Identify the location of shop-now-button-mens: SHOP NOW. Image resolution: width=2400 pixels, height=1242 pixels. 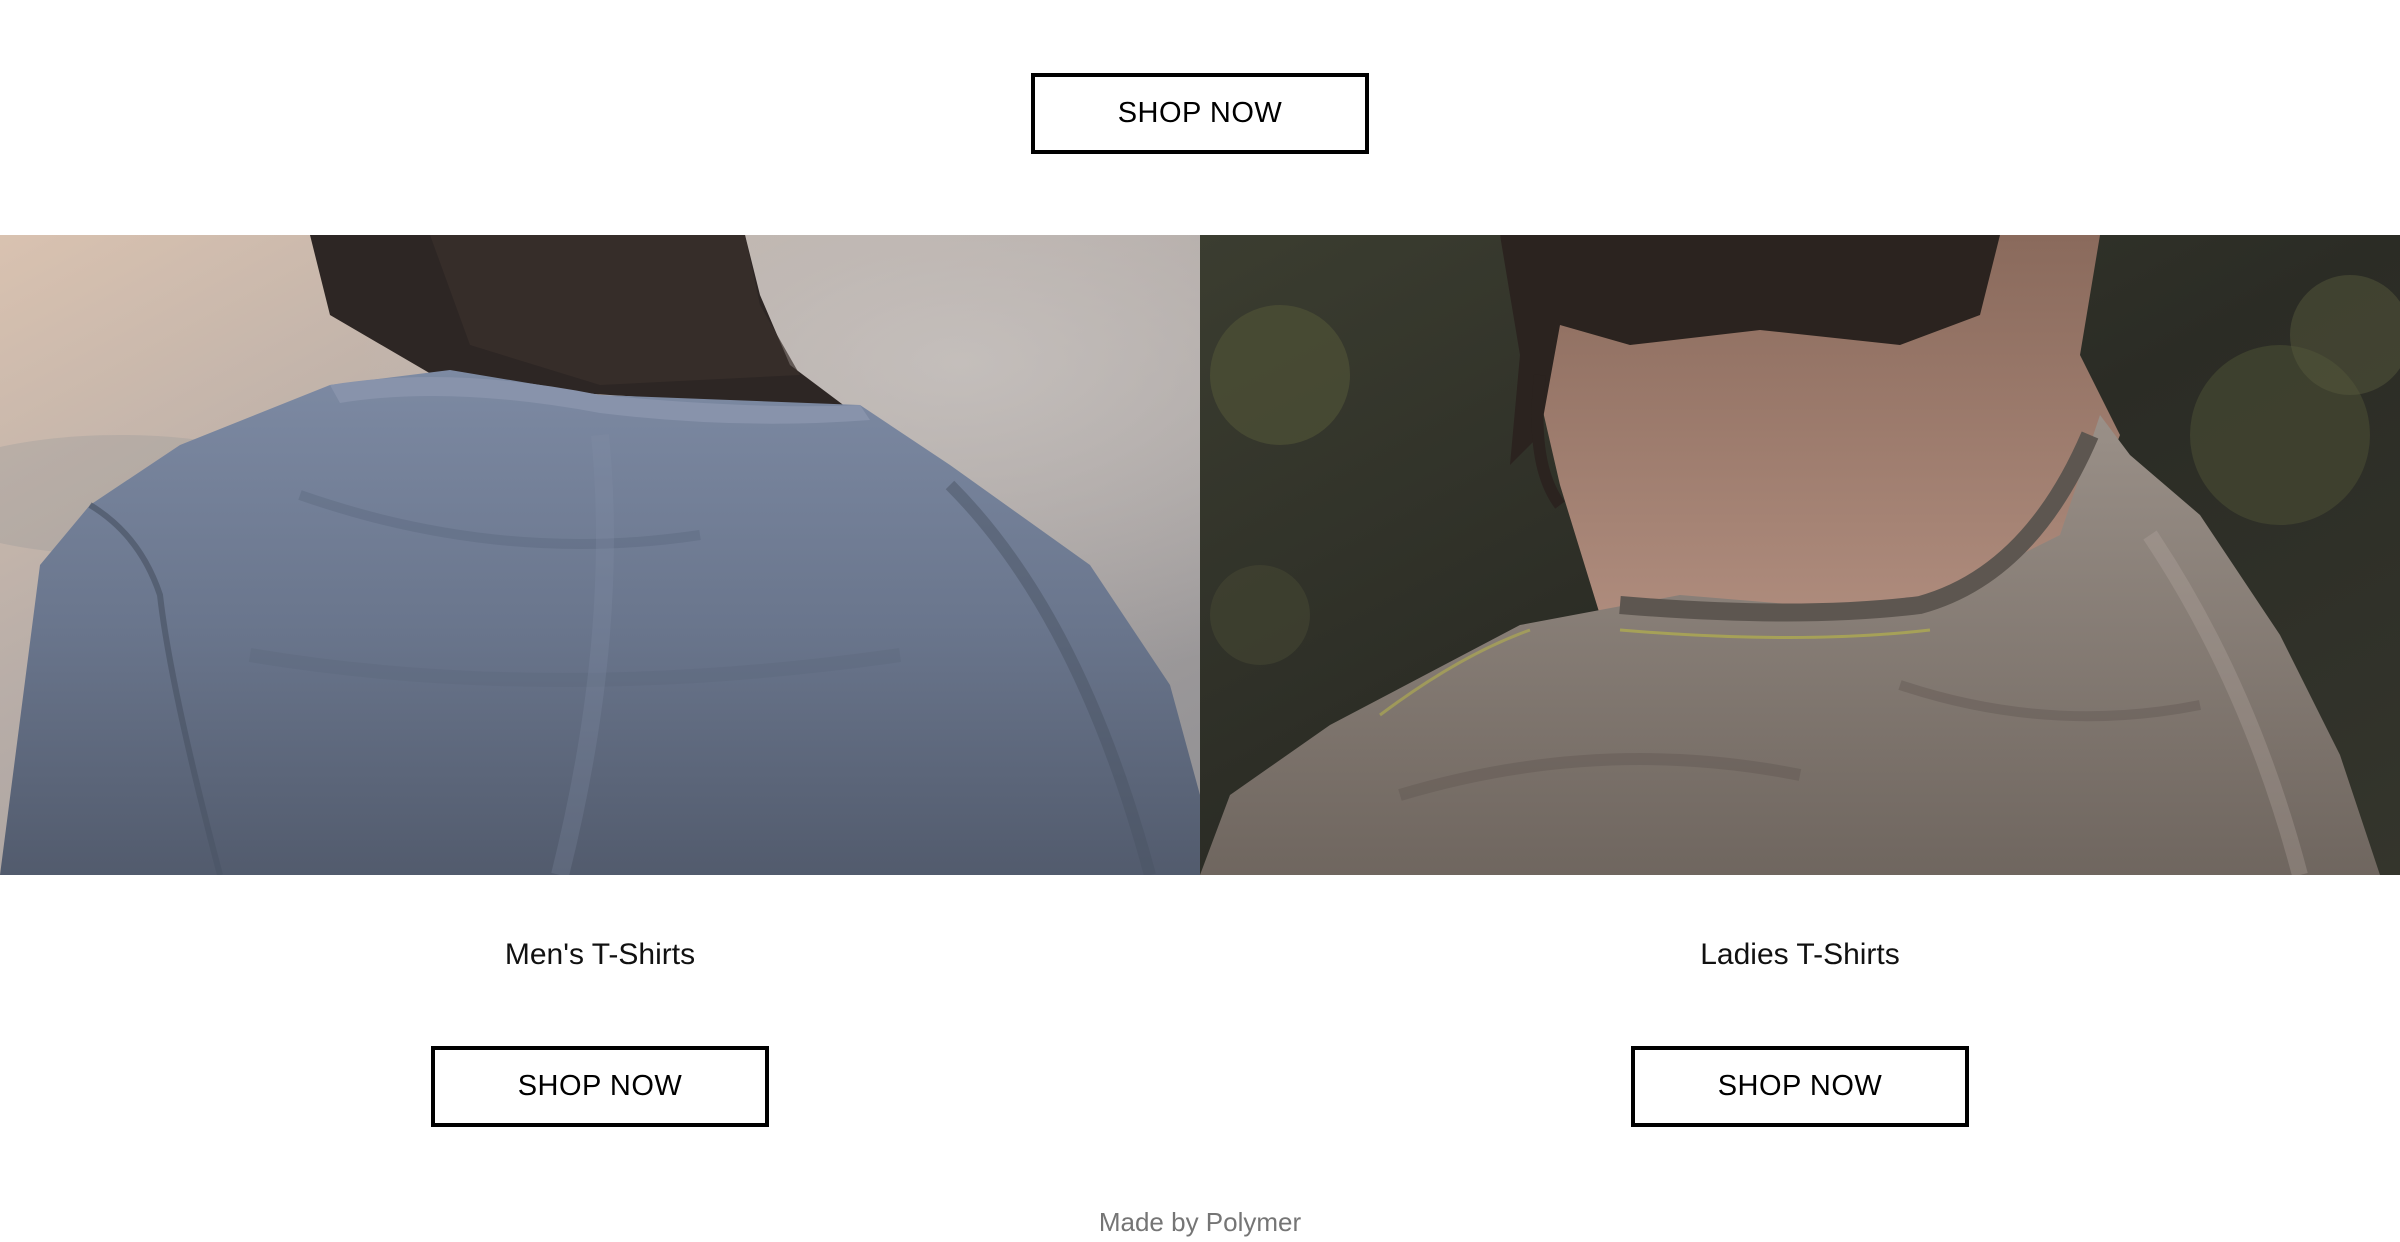
(600, 1086).